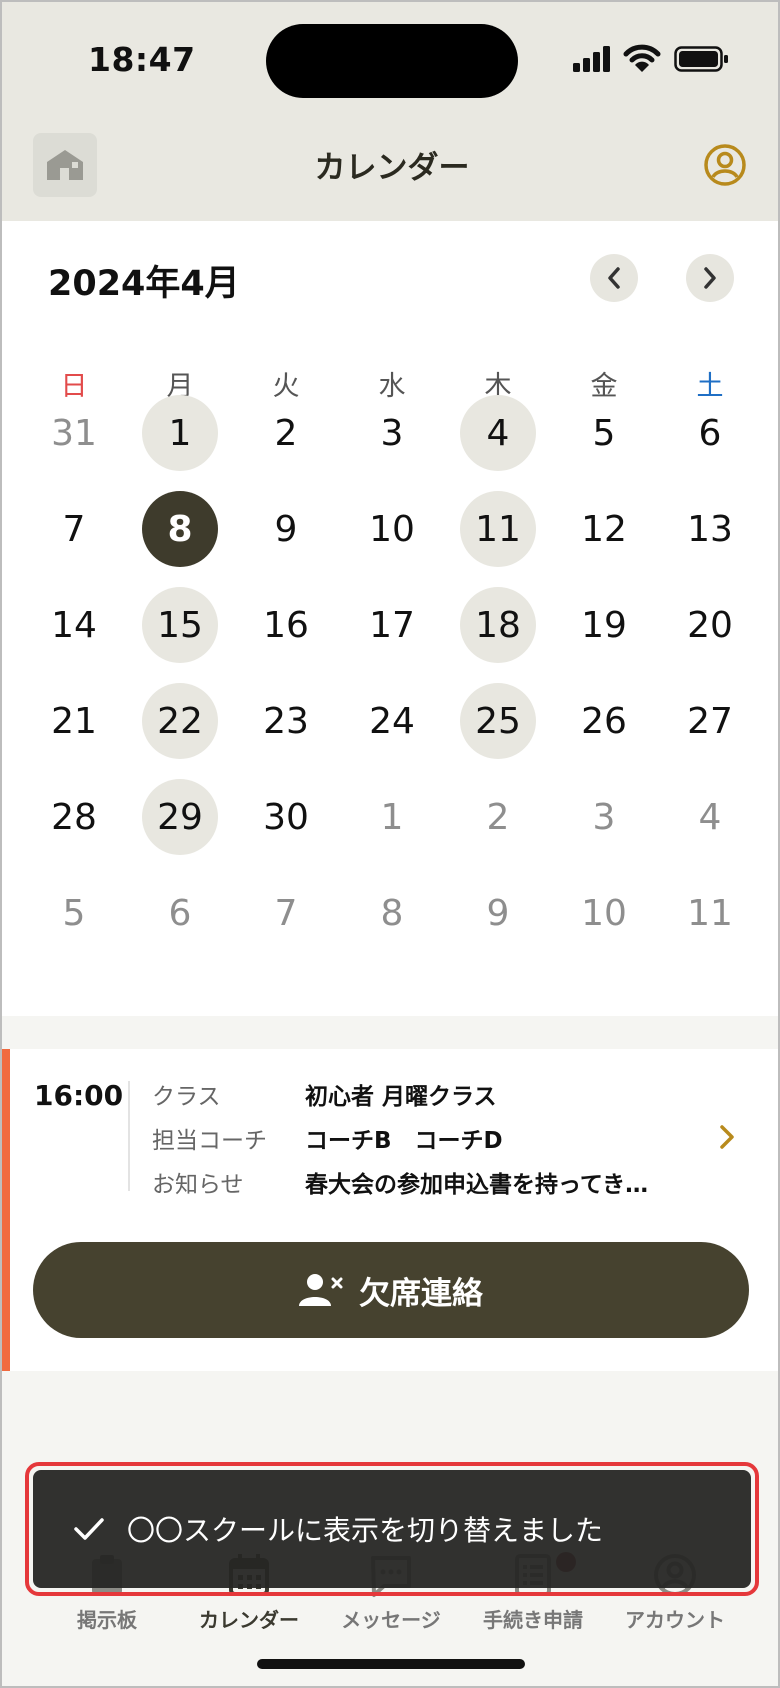  I want to click on tab-label: メッセージ, so click(391, 1620).